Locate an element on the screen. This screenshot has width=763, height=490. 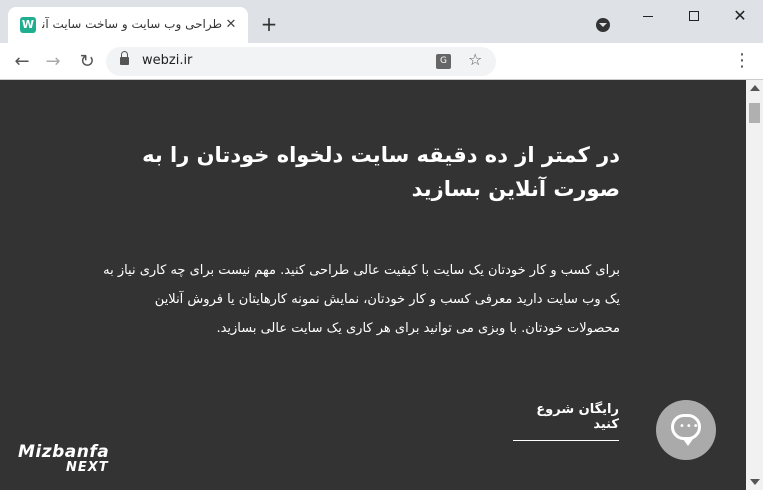
new-tab-button: + is located at coordinates (269, 25).